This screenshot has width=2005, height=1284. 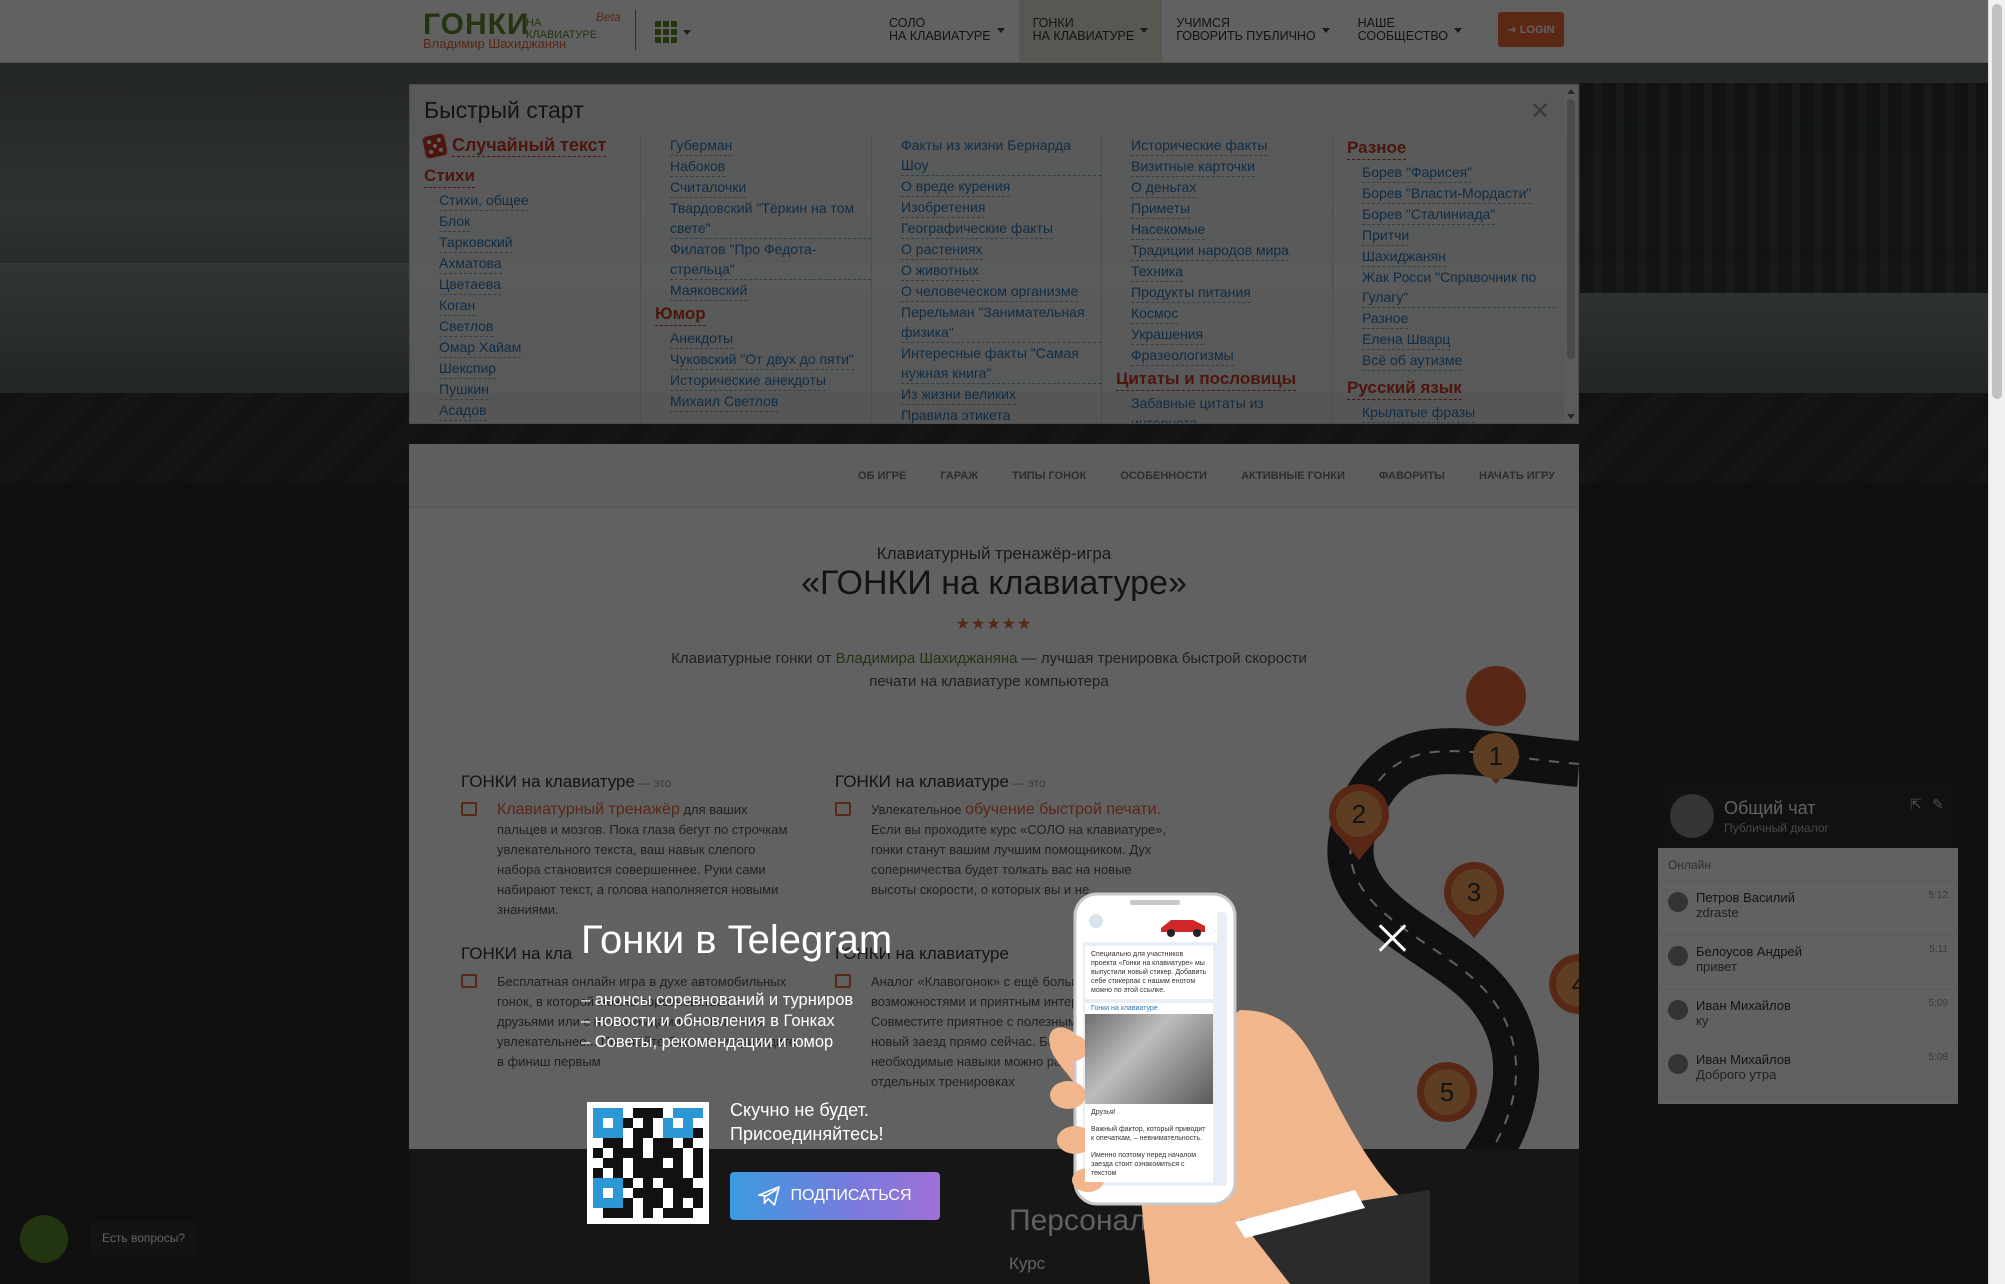 I want to click on section-nav-race-types: ТИПЫ ГОНОК, so click(x=1049, y=476).